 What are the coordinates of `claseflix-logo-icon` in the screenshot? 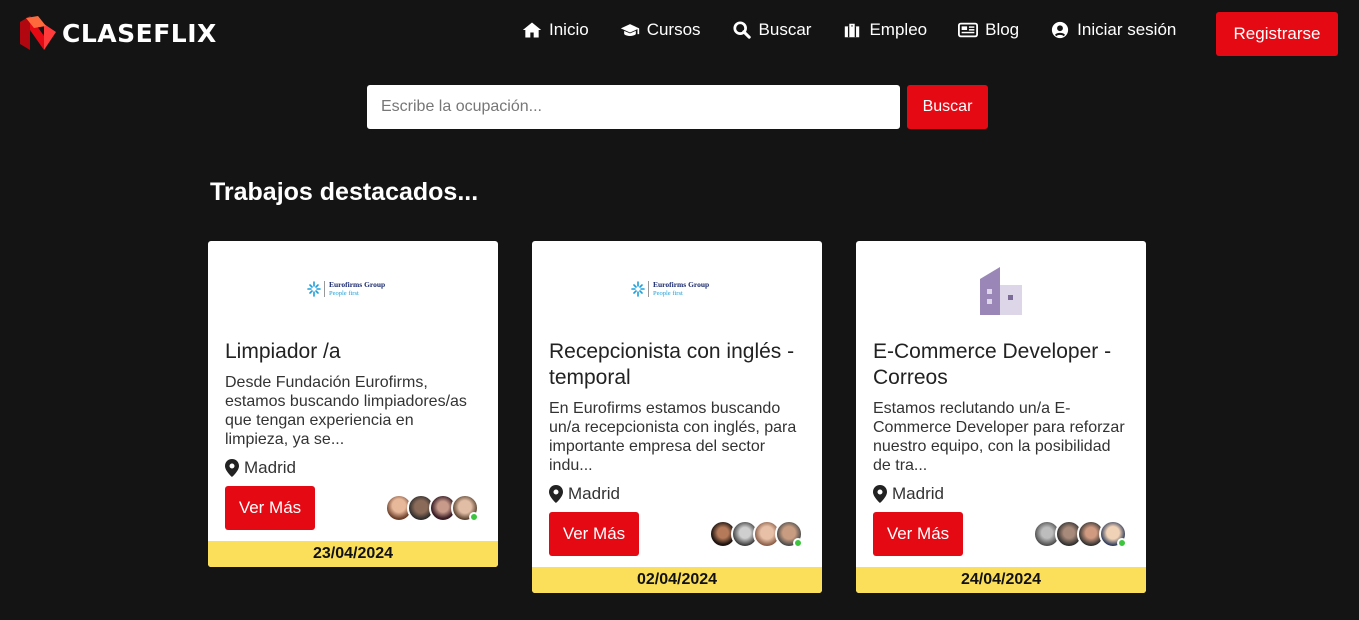 It's located at (38, 33).